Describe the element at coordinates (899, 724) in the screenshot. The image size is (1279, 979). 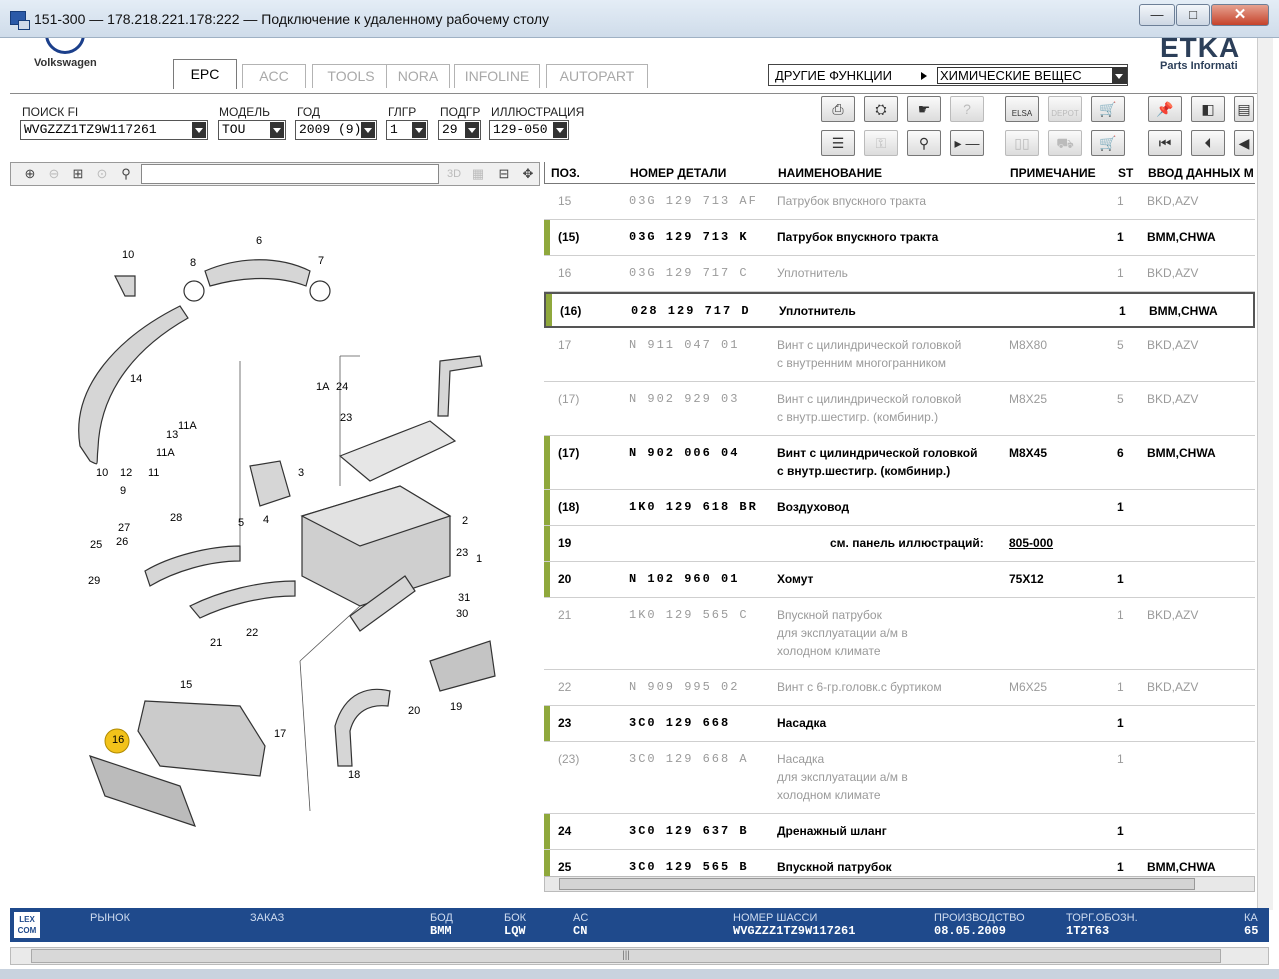
I see `table-row: 23 3C0 129 668 Насадка 1` at that location.